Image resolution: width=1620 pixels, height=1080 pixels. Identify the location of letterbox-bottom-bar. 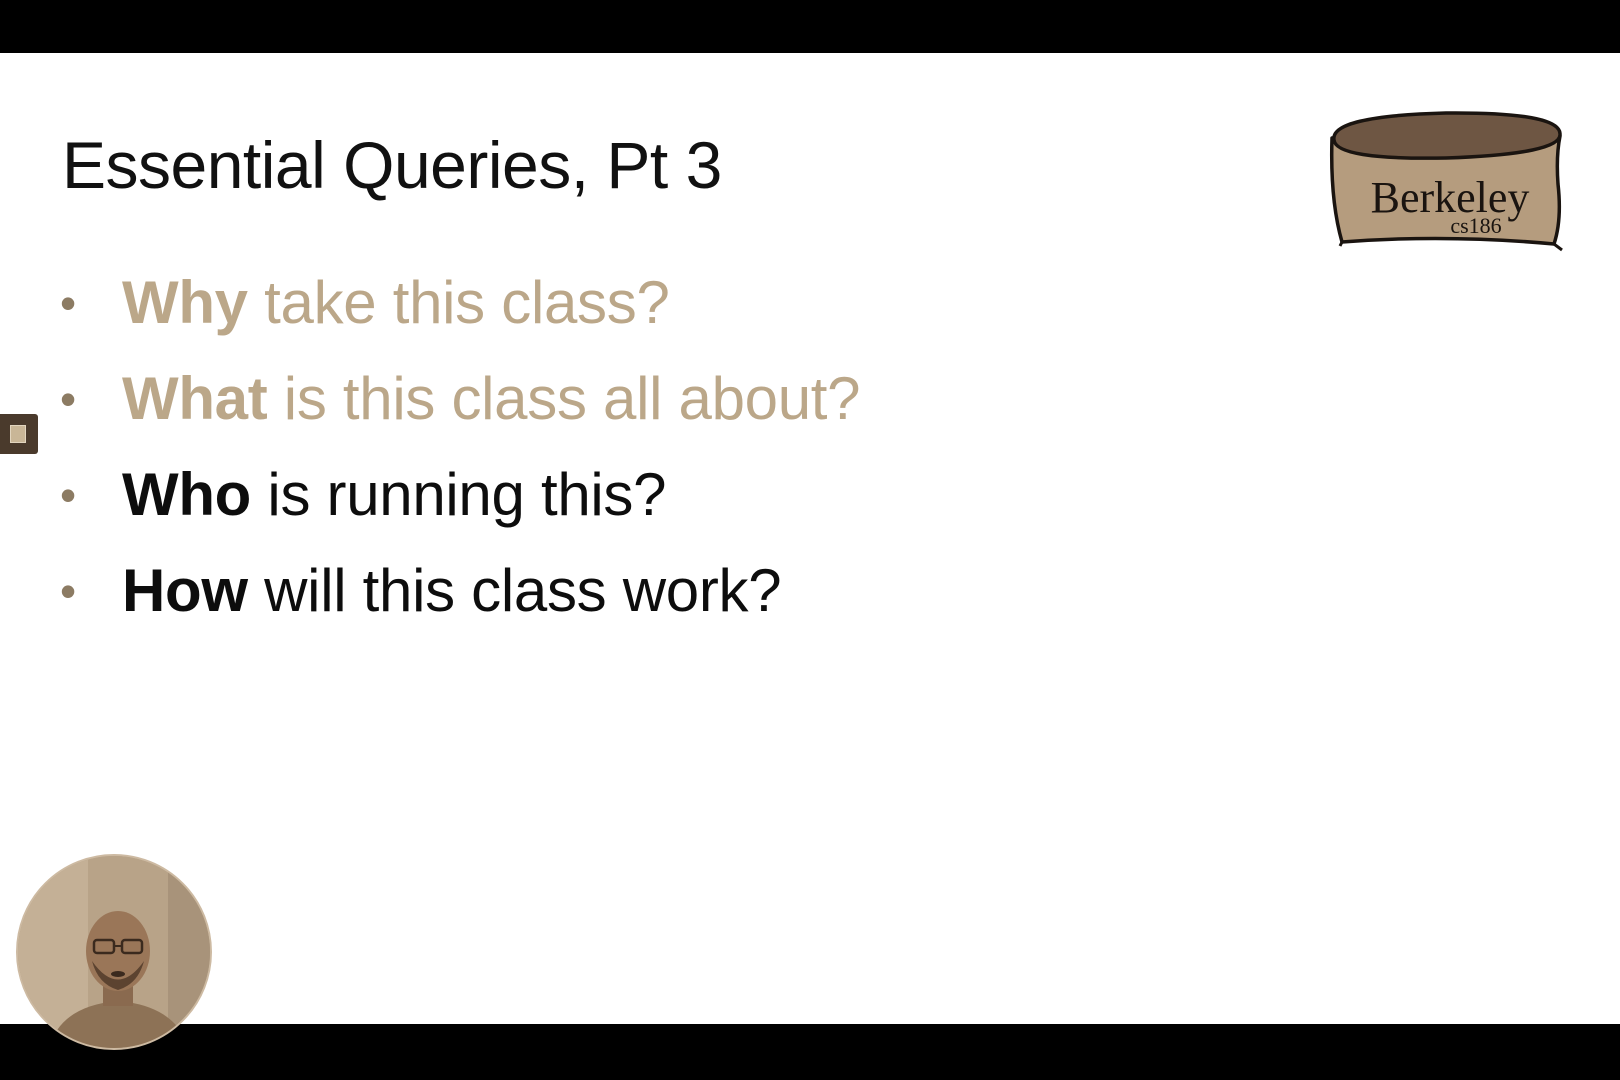
(810, 1052).